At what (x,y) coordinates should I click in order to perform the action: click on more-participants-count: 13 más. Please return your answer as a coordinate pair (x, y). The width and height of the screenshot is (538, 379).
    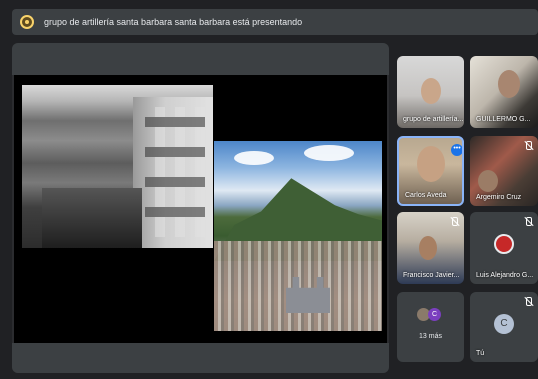
    Looking at the image, I should click on (430, 336).